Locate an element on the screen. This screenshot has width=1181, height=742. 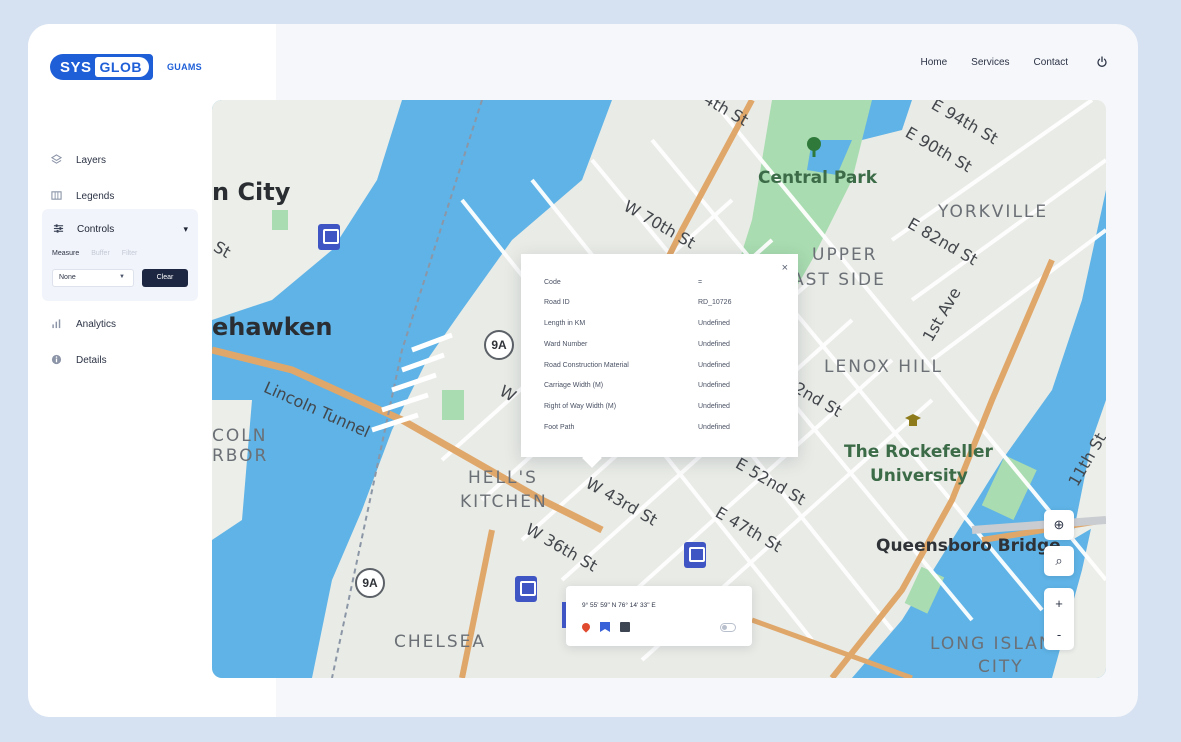
power-icon is located at coordinates (1102, 62).